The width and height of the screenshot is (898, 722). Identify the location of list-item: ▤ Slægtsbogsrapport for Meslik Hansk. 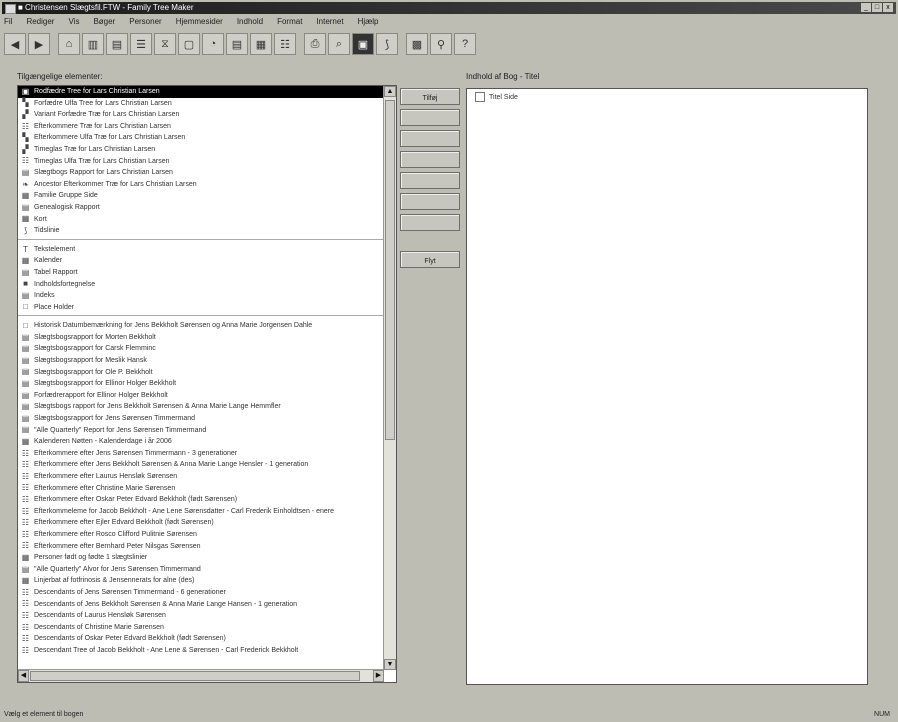
(201, 361).